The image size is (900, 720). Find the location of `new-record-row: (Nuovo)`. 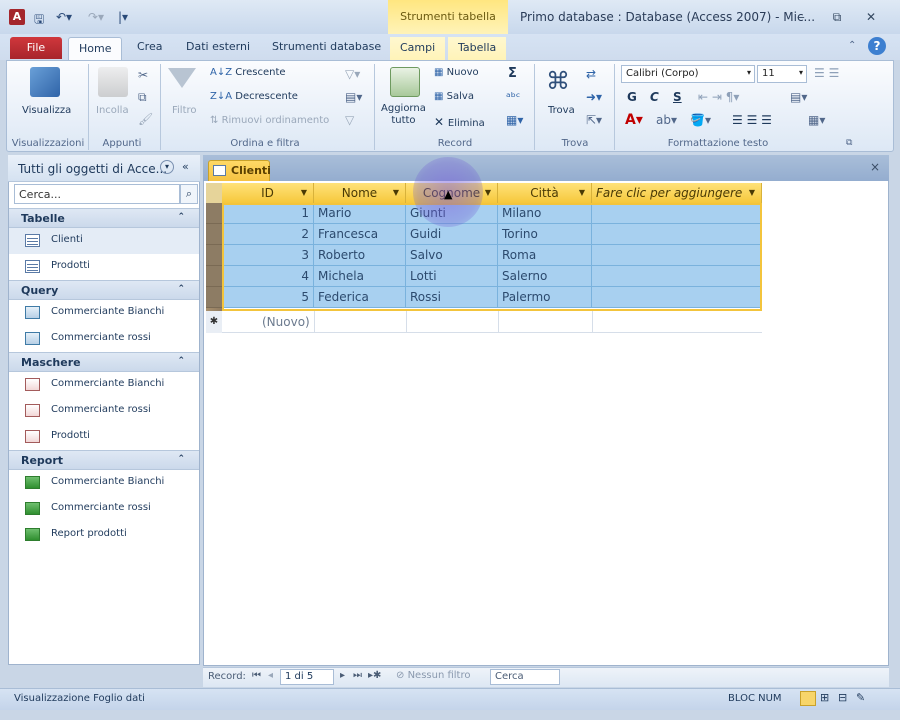

new-record-row: (Nuovo) is located at coordinates (492, 322).